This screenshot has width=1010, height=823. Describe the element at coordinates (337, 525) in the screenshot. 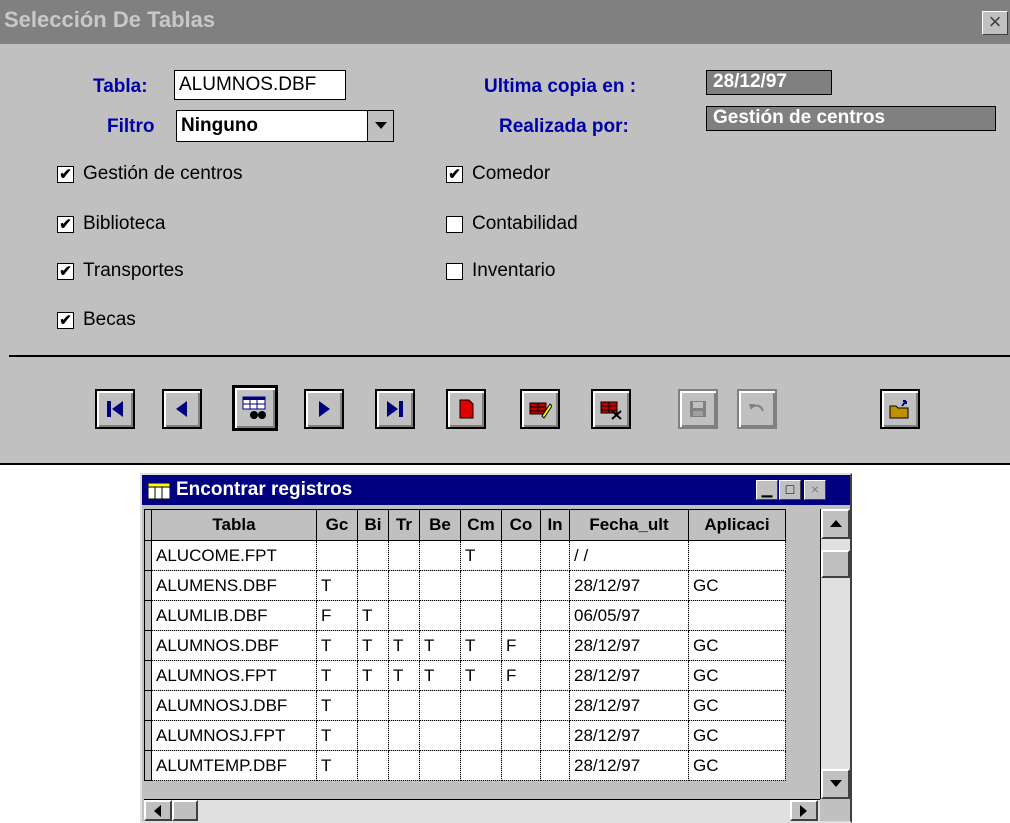

I see `column-header-gc: Gc` at that location.